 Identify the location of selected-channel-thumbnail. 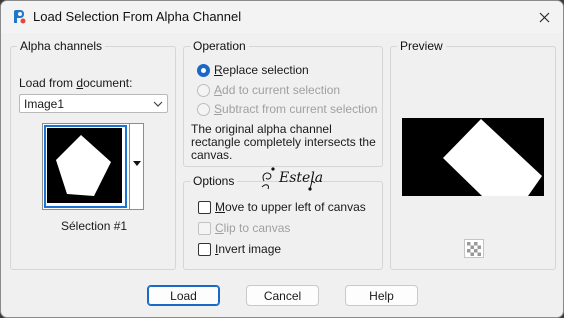
(85, 166).